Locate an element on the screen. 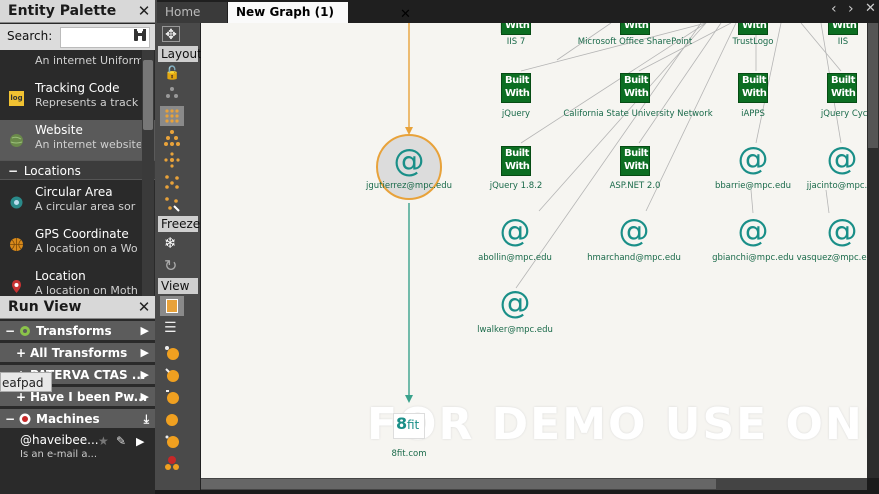  entity-website: Website An internet website is located at coordinates (77, 141).